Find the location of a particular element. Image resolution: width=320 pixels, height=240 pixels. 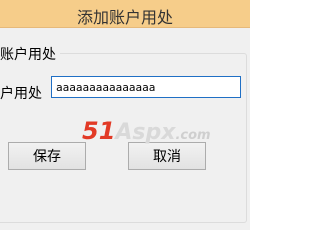

group-box-label: 账户用处 is located at coordinates (30, 54).